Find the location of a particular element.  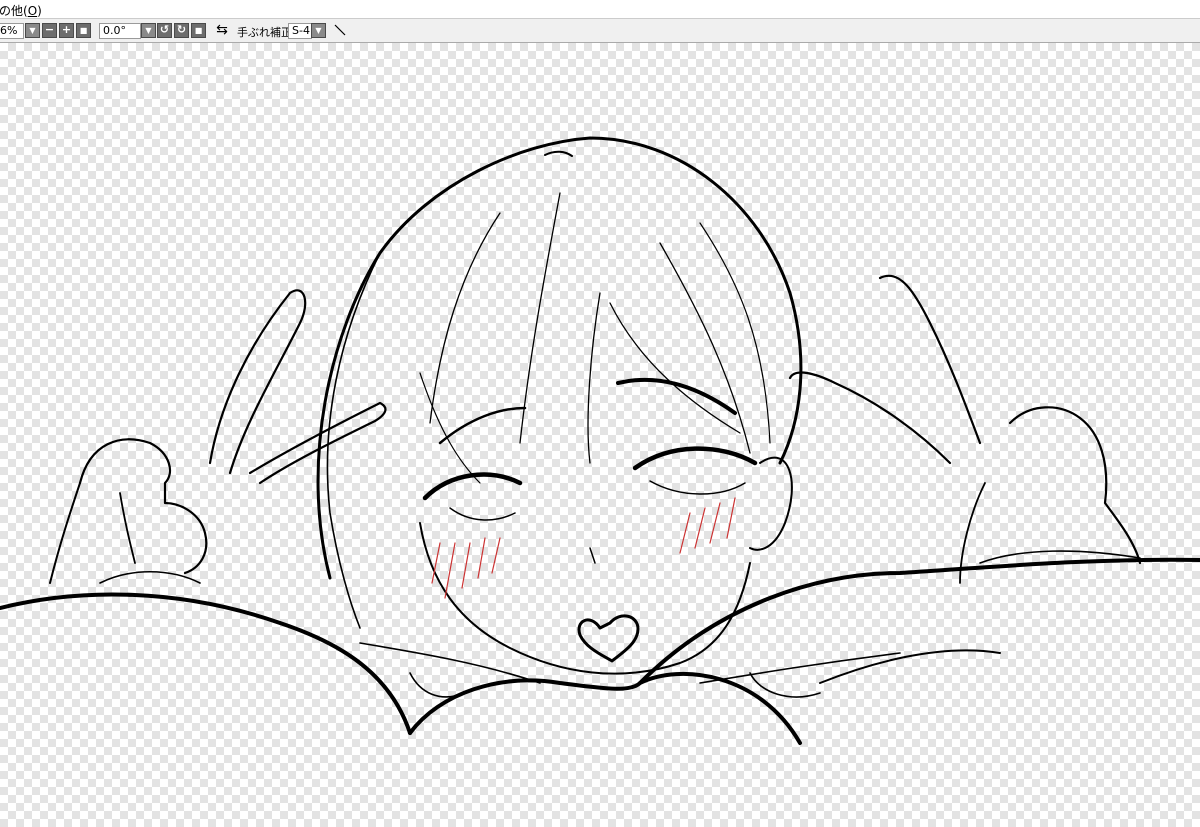

foreground-curve-right is located at coordinates (919, 621).